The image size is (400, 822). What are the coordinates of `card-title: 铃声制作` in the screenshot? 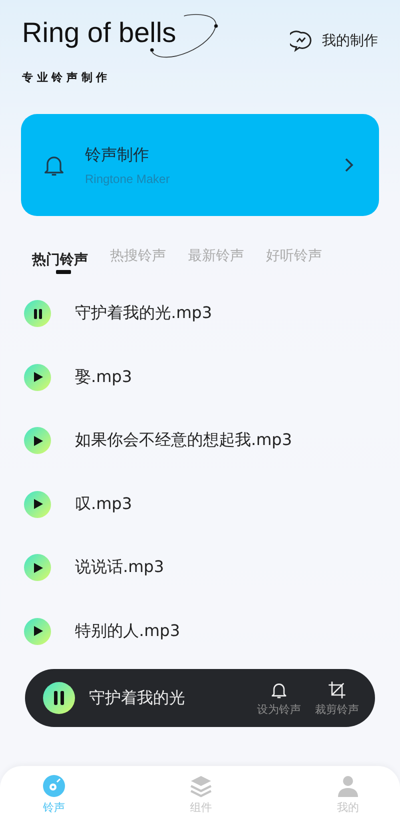 It's located at (117, 155).